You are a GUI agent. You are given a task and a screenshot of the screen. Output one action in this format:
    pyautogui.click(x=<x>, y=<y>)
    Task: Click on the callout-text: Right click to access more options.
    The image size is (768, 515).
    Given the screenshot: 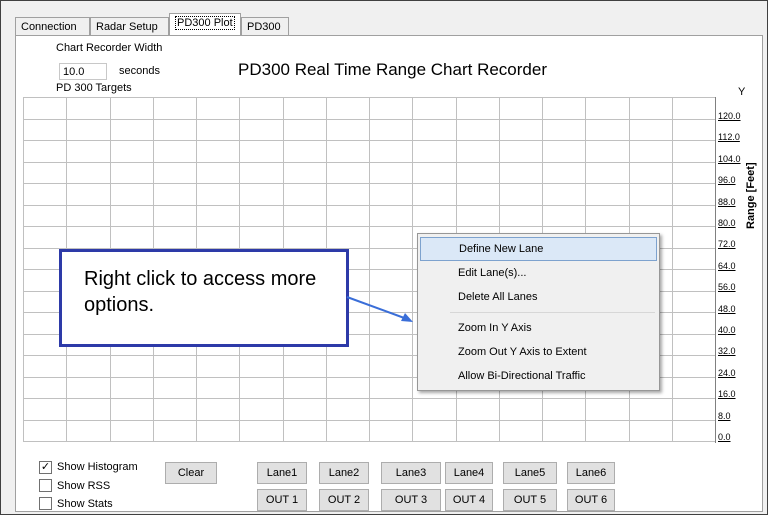 What is the action you would take?
    pyautogui.click(x=200, y=292)
    